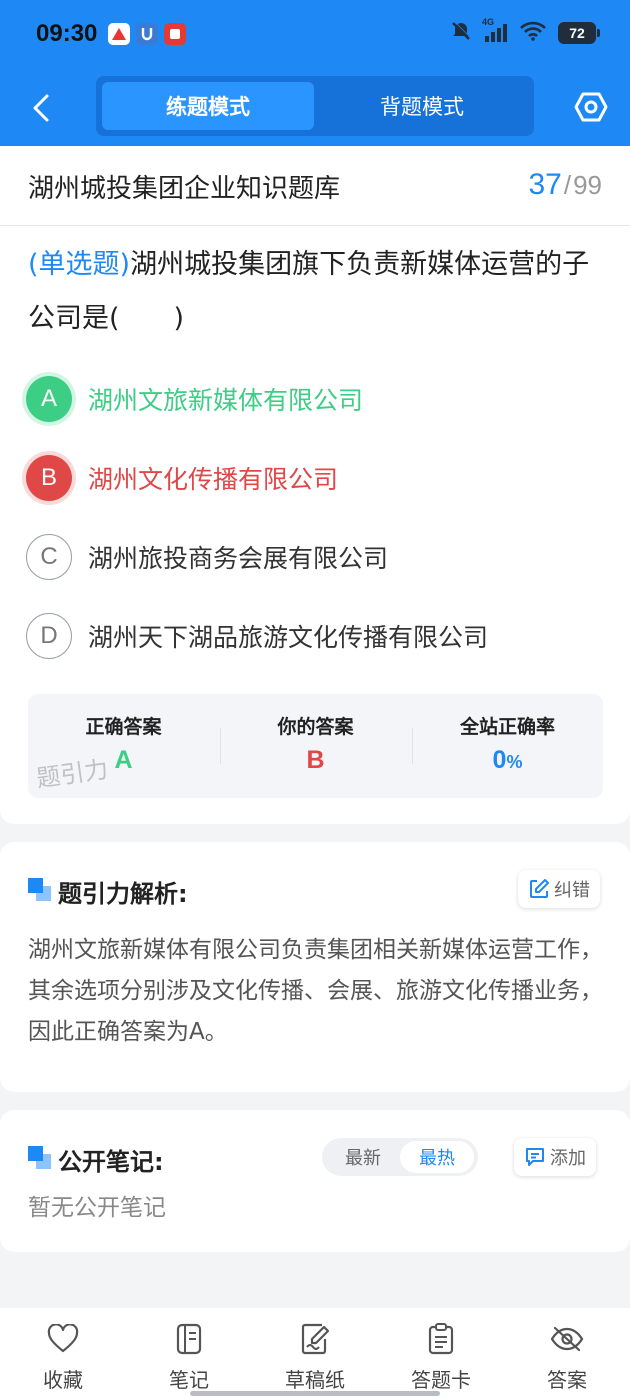 This screenshot has height=1400, width=630. Describe the element at coordinates (189, 1360) in the screenshot. I see `notes-button: 笔记` at that location.